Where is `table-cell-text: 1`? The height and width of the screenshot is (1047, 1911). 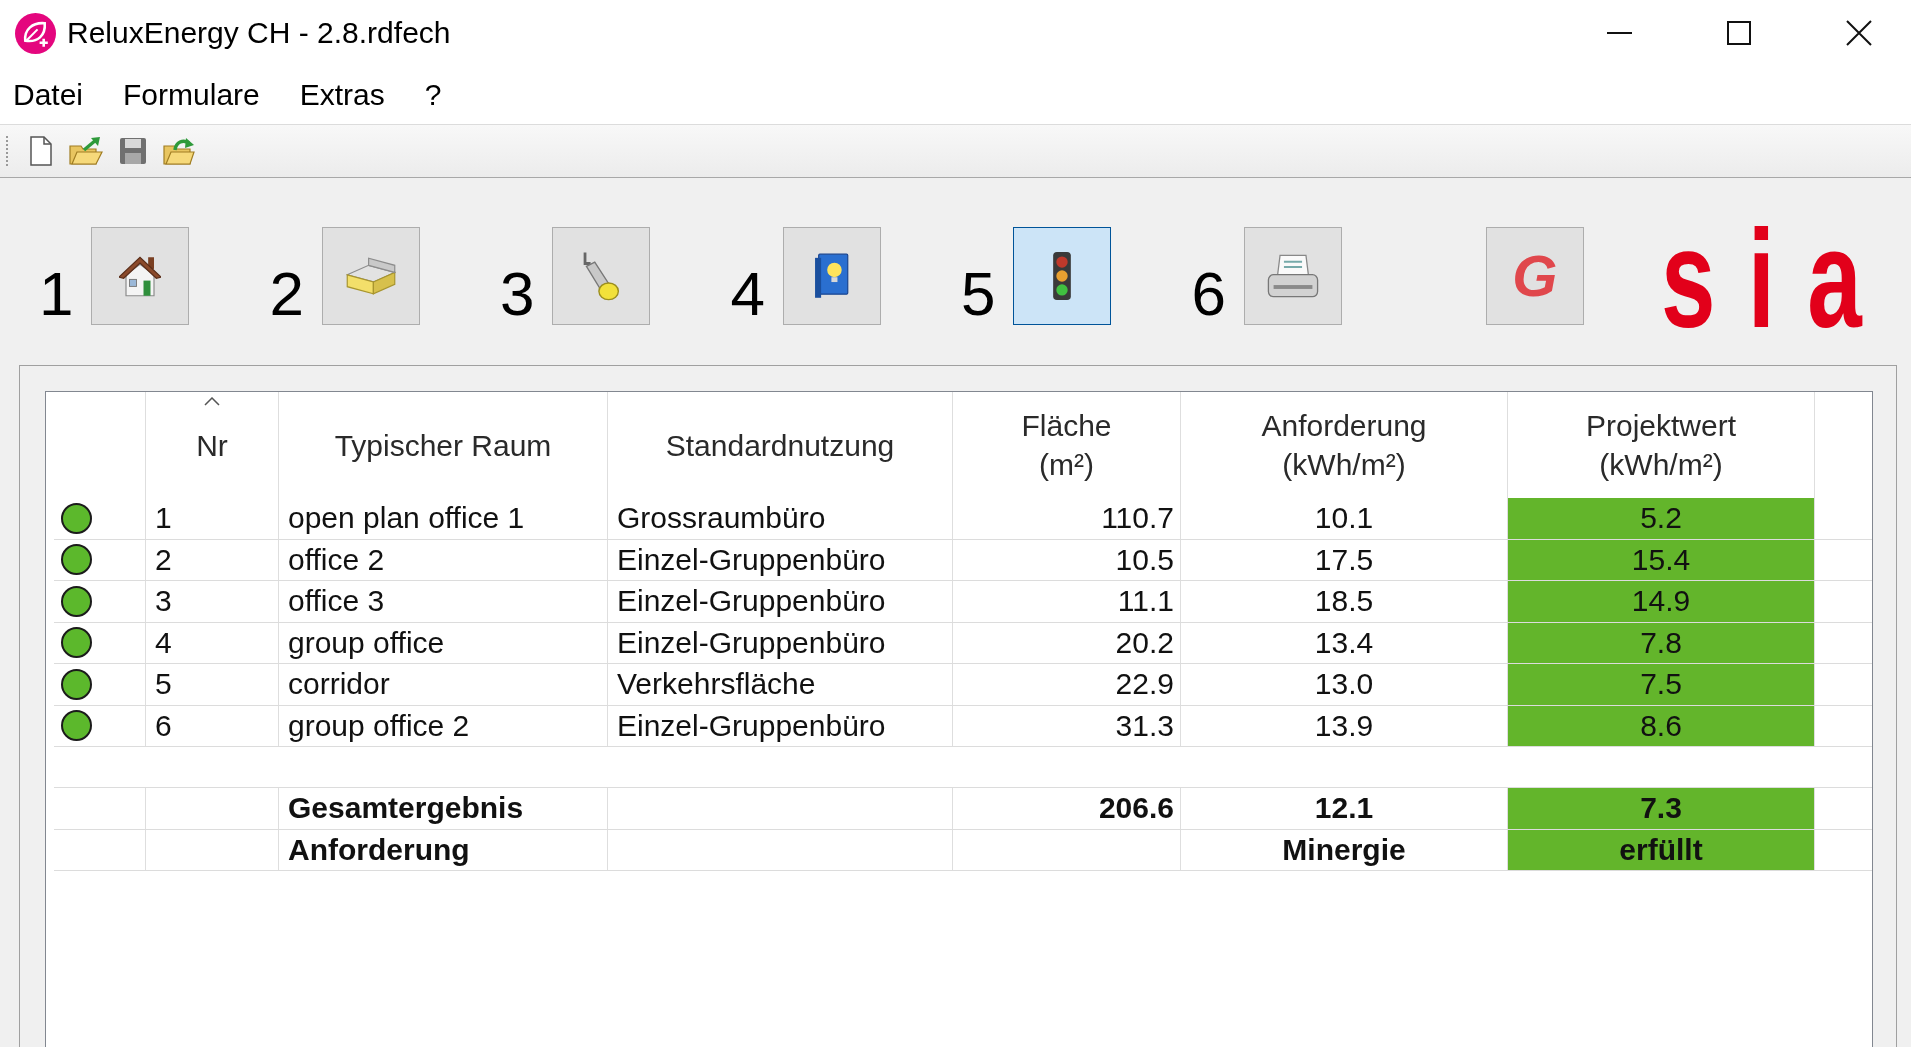 table-cell-text: 1 is located at coordinates (163, 518).